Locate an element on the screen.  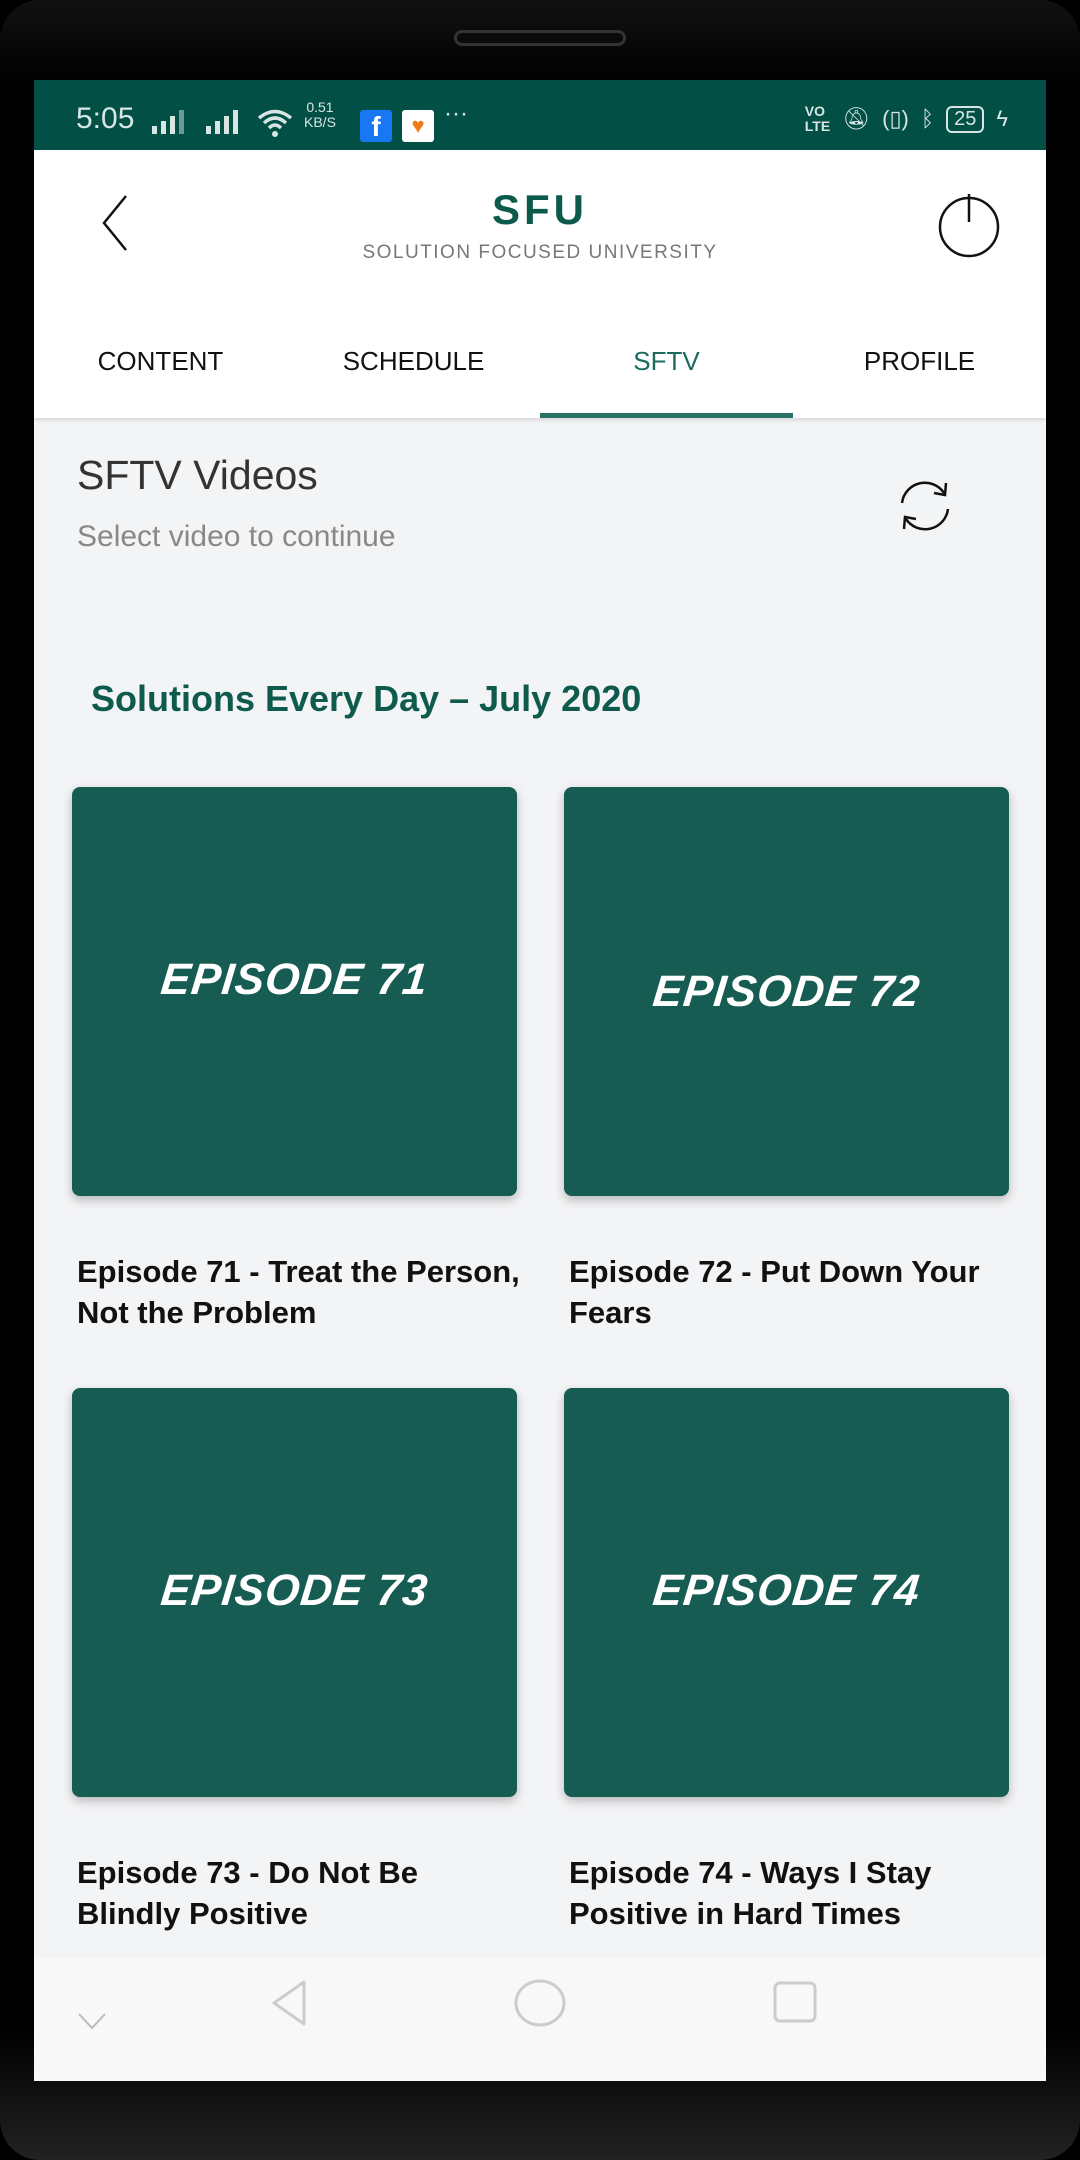
tab-schedule: SCHEDULE is located at coordinates (413, 369).